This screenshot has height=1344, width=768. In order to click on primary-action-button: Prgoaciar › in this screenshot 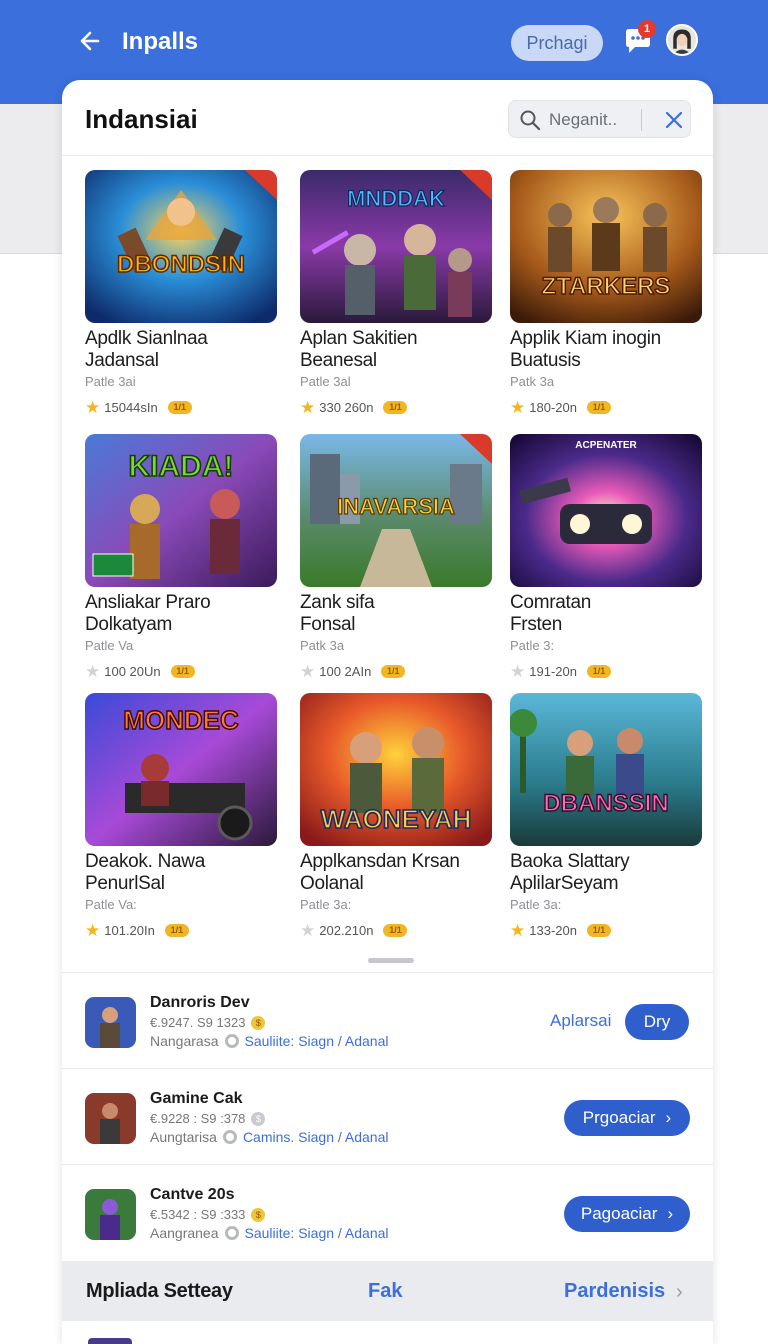, I will do `click(627, 1118)`.